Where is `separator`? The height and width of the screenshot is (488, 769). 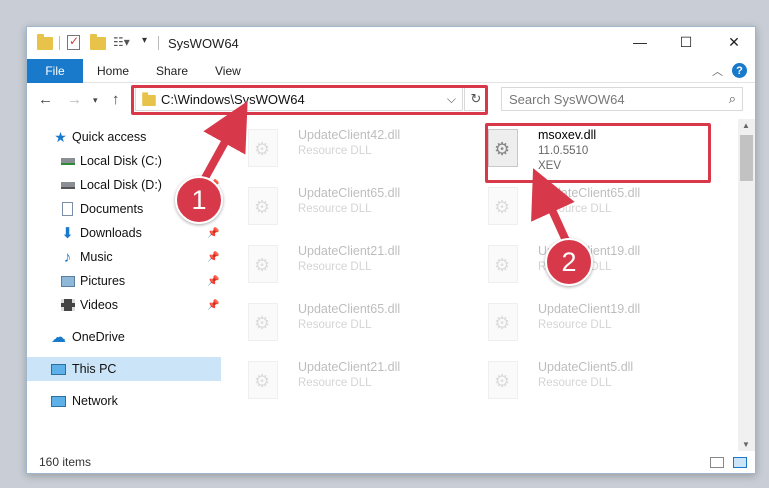
separator is located at coordinates (158, 43).